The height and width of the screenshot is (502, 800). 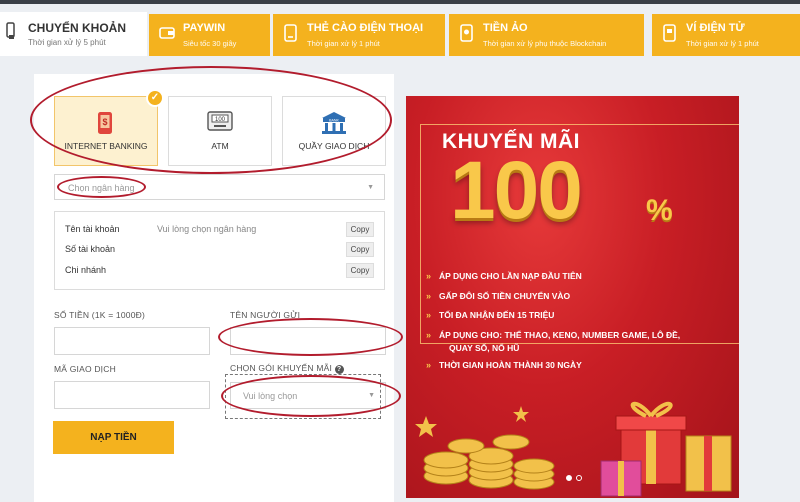 I want to click on carousel-dot-active, so click(x=569, y=478).